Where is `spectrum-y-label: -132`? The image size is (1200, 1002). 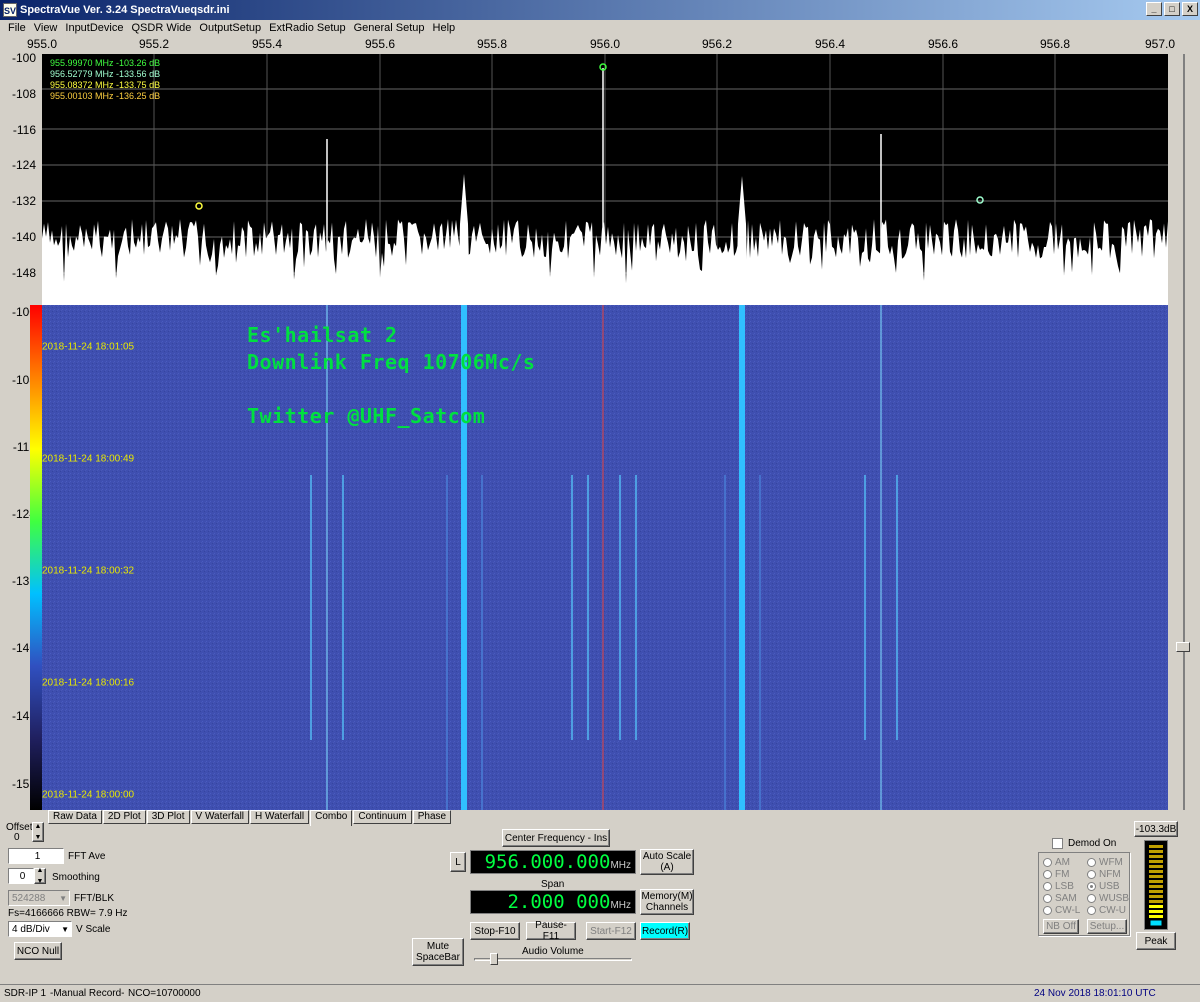 spectrum-y-label: -132 is located at coordinates (23, 201).